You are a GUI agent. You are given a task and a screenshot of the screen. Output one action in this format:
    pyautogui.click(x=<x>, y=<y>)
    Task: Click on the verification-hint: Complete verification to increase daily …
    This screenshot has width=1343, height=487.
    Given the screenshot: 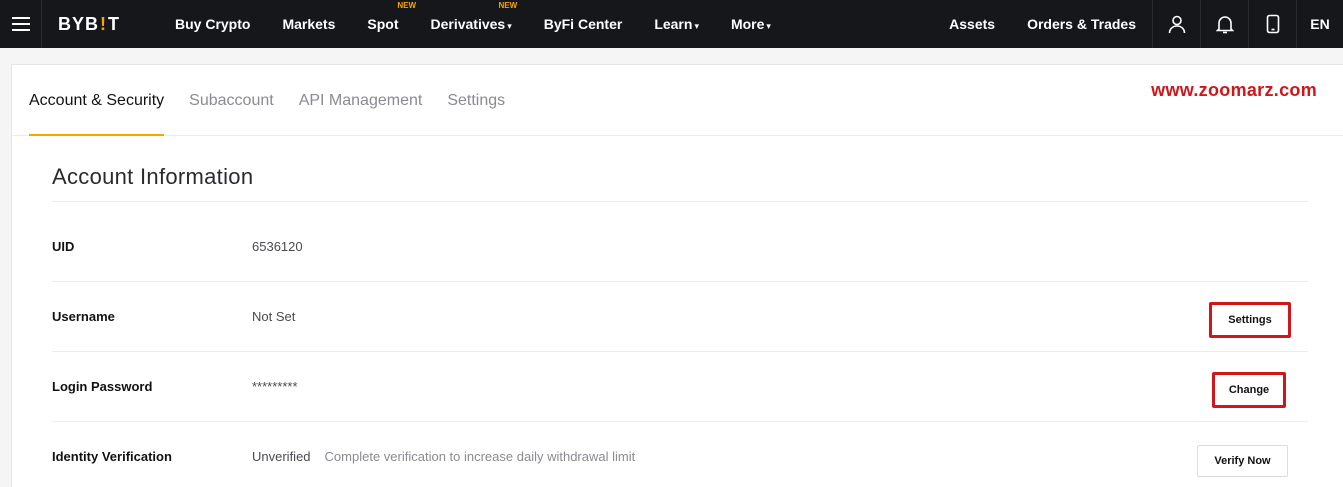 What is the action you would take?
    pyautogui.click(x=480, y=456)
    